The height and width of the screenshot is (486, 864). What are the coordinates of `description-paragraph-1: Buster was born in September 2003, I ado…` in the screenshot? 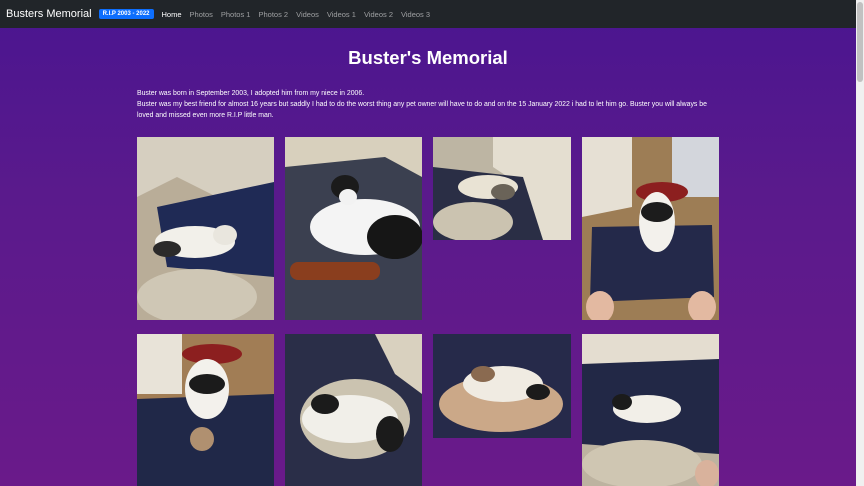 It's located at (251, 93).